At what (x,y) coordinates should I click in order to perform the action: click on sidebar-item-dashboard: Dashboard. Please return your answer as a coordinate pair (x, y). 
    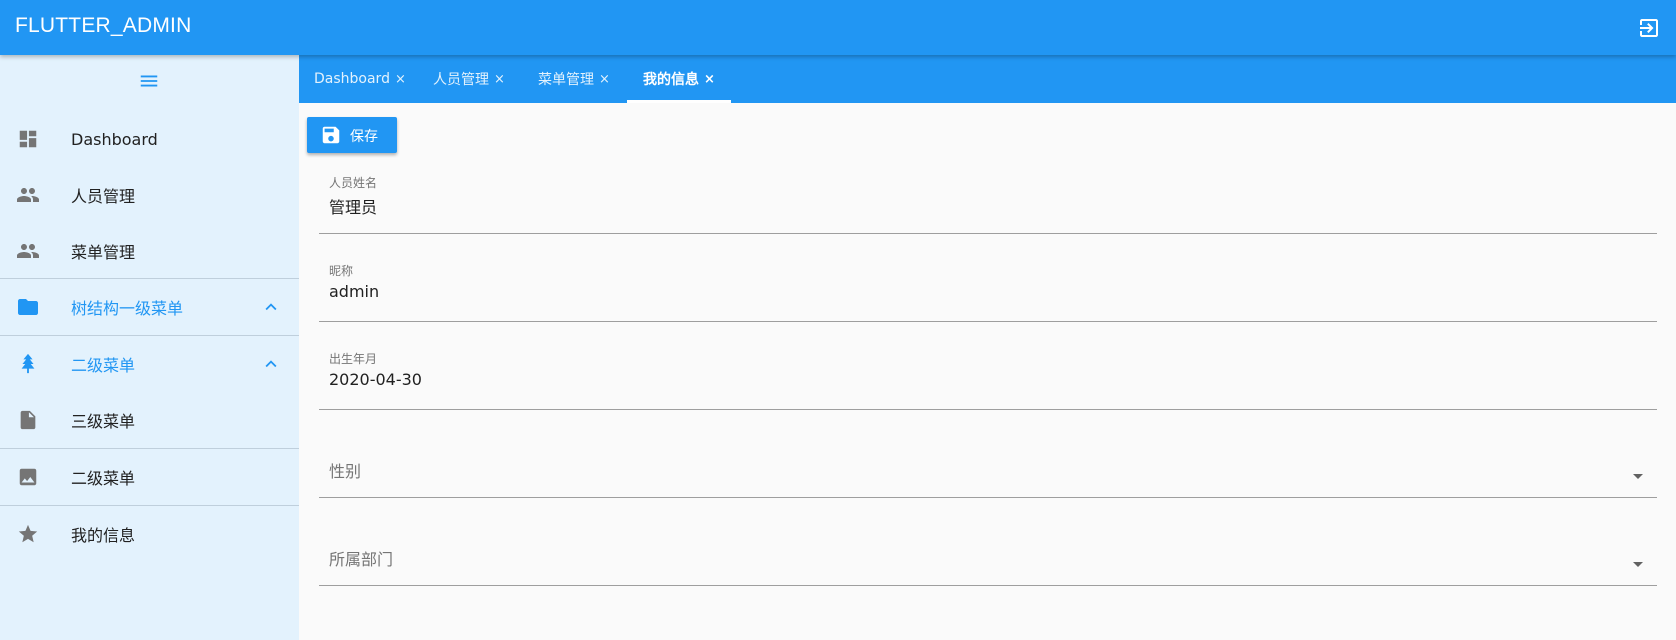
    Looking at the image, I should click on (149, 139).